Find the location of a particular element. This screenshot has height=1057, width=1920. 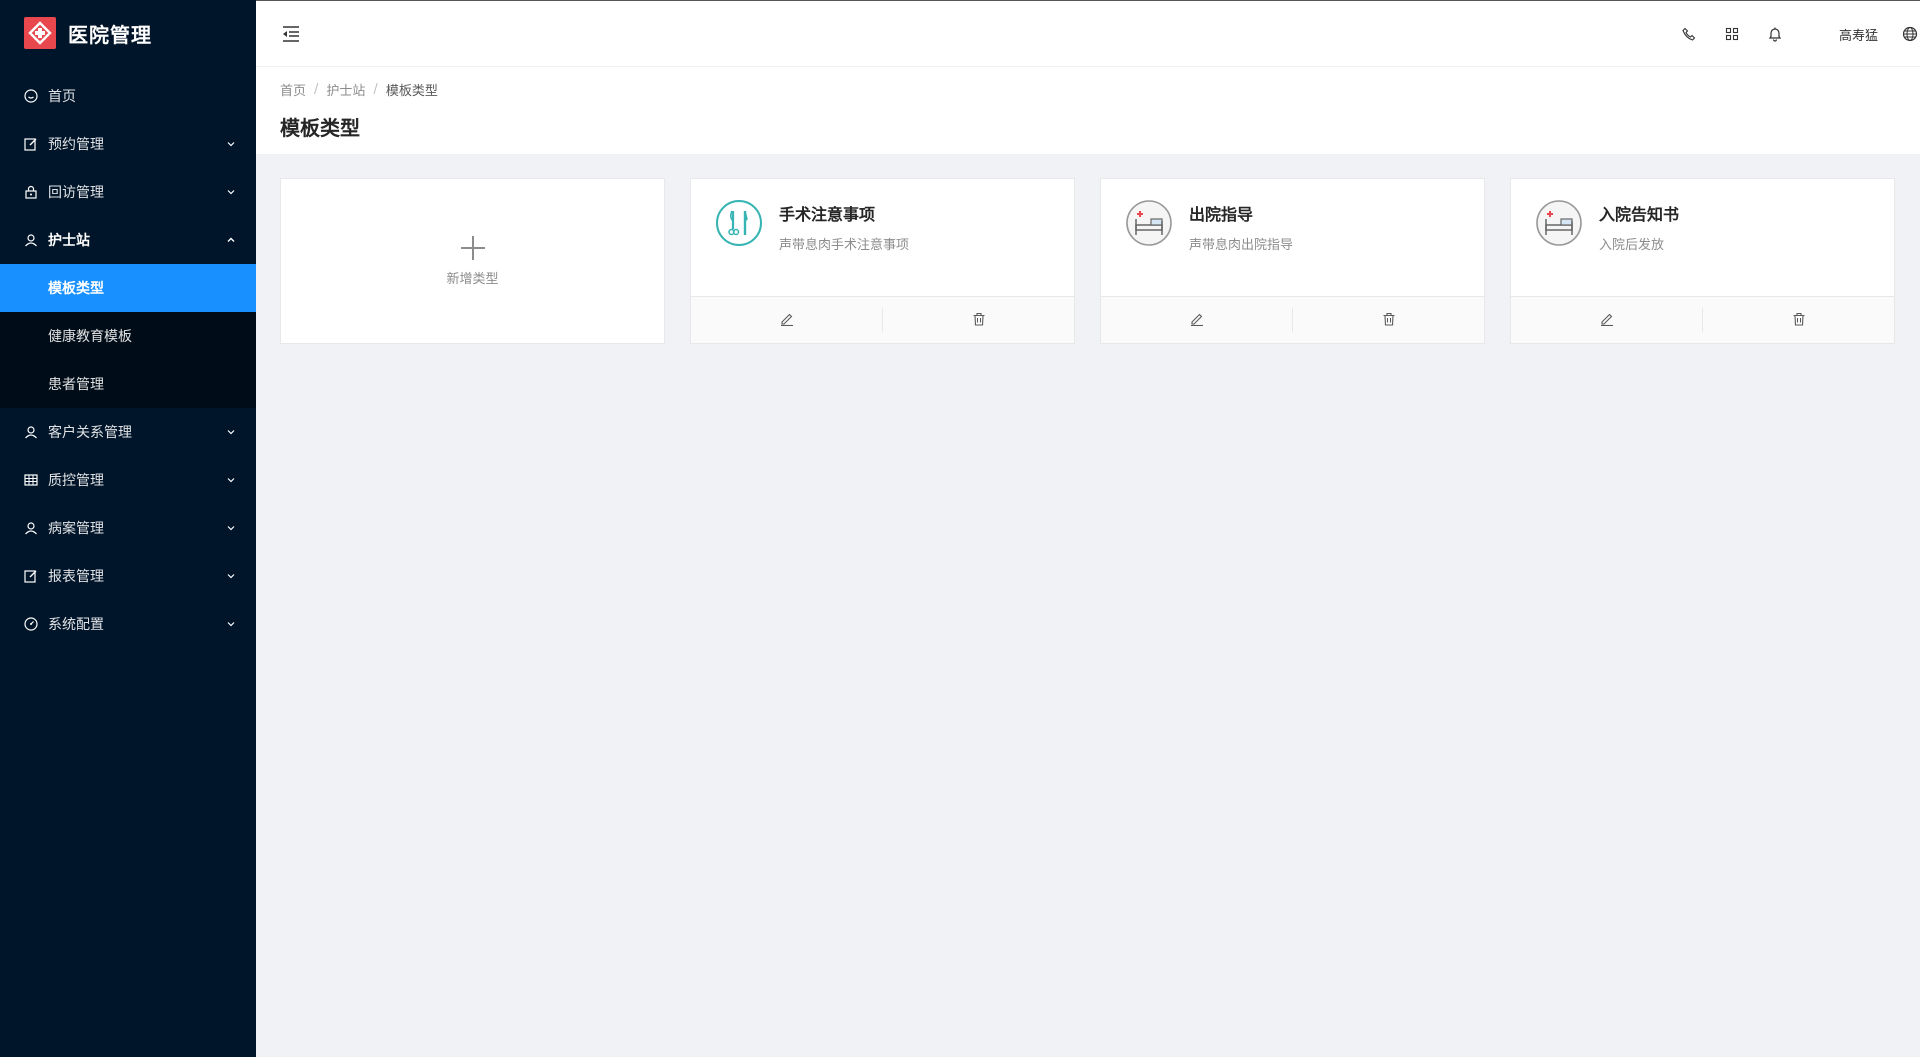

sidebar-item-followup: 回访管理 is located at coordinates (128, 192).